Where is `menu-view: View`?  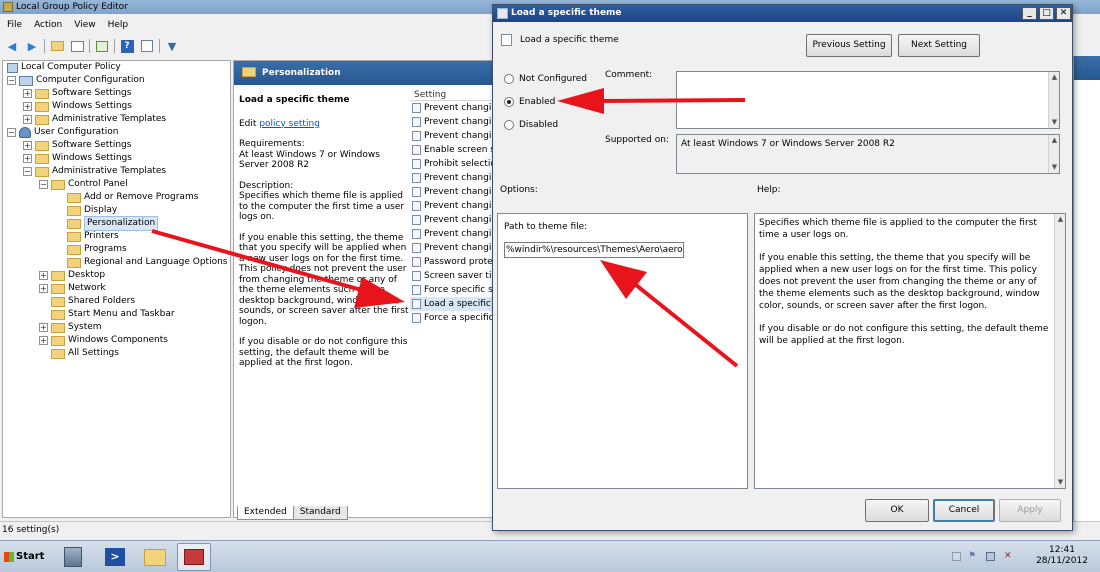 menu-view: View is located at coordinates (84, 25).